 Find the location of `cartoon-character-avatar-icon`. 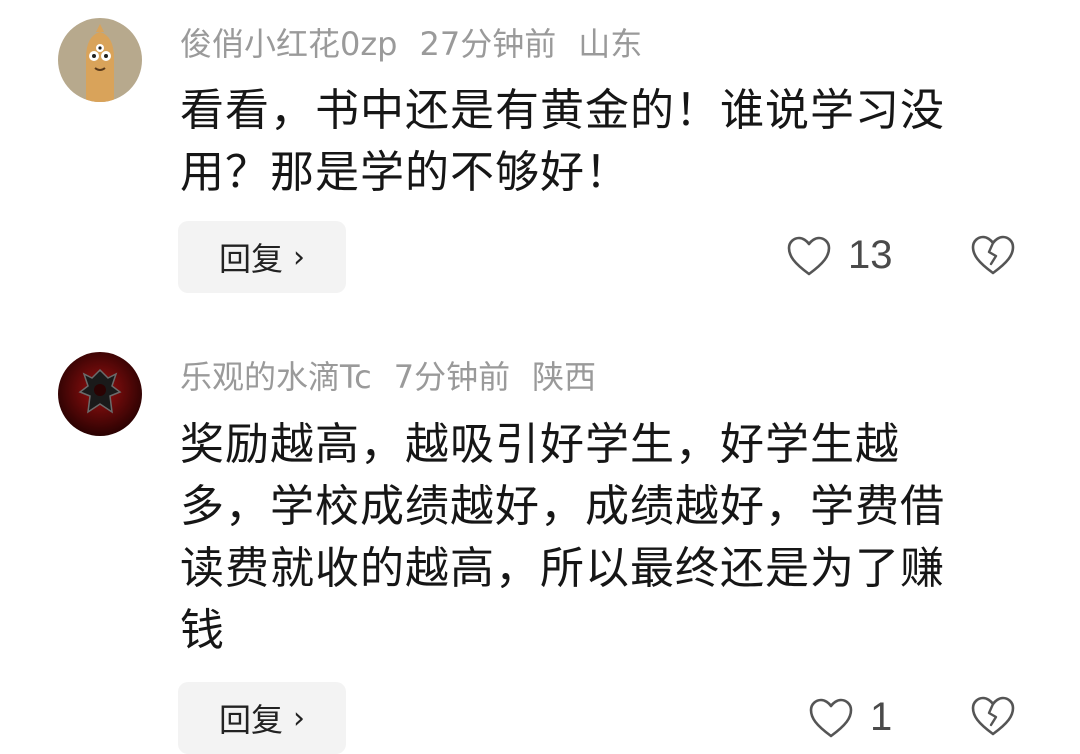

cartoon-character-avatar-icon is located at coordinates (100, 60).